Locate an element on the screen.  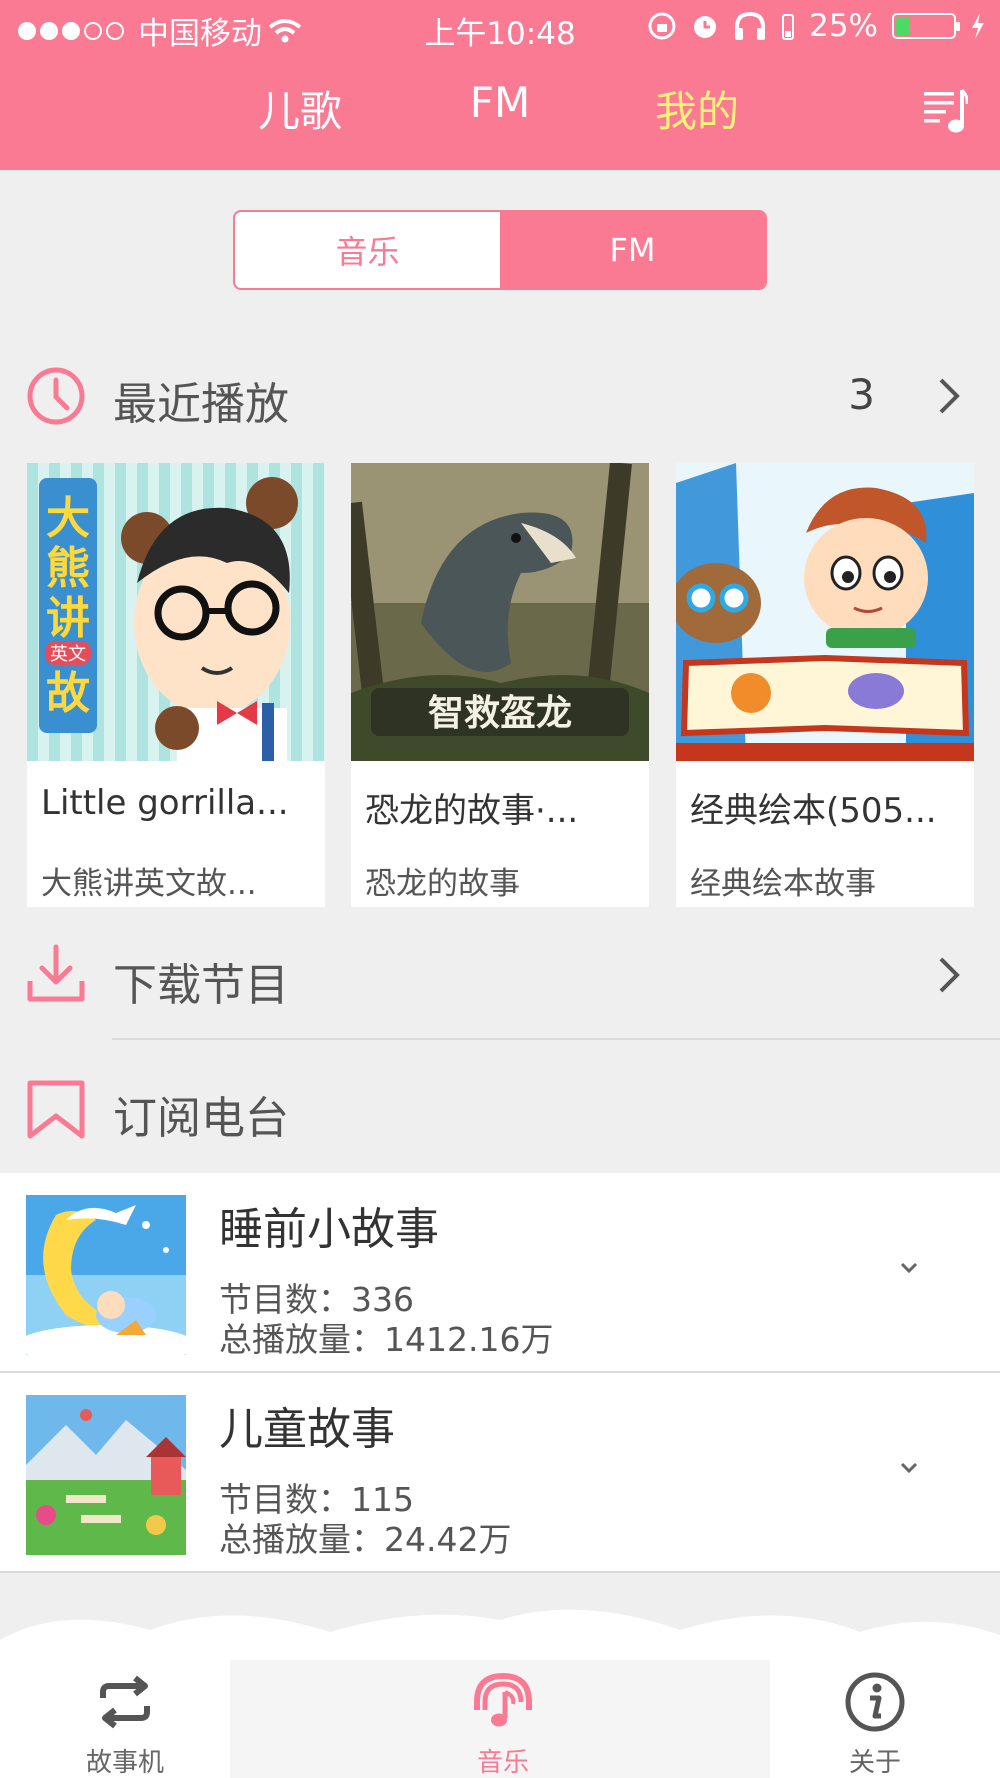
status-right: 25% is located at coordinates (816, 26).